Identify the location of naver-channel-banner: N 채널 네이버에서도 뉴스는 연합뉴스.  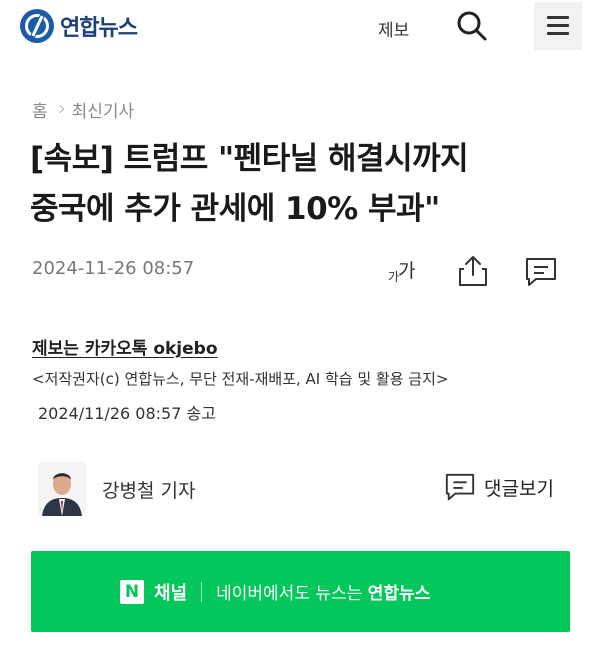
(300, 591).